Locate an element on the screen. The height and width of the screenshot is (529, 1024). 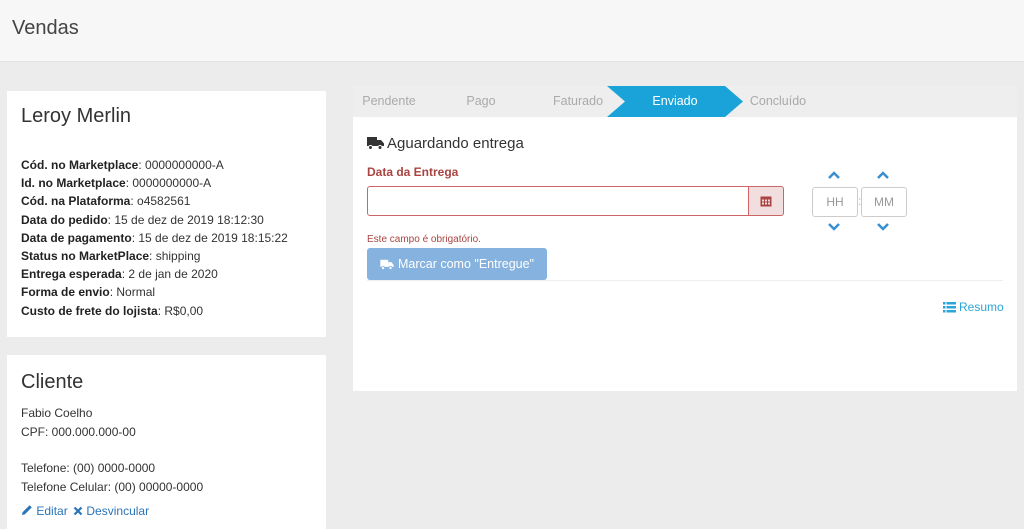
minute-down-chevron-icon is located at coordinates (883, 227).